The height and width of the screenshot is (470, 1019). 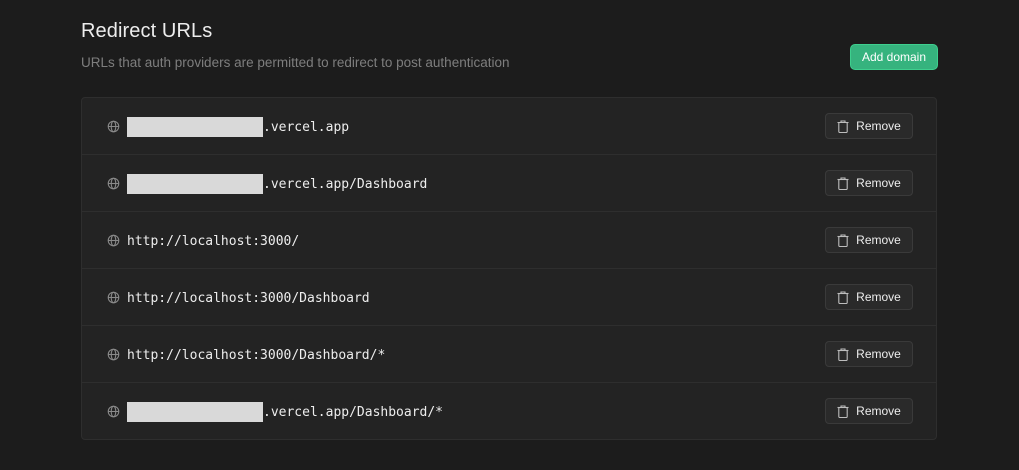 I want to click on url-value: .vercel.app, so click(x=306, y=127).